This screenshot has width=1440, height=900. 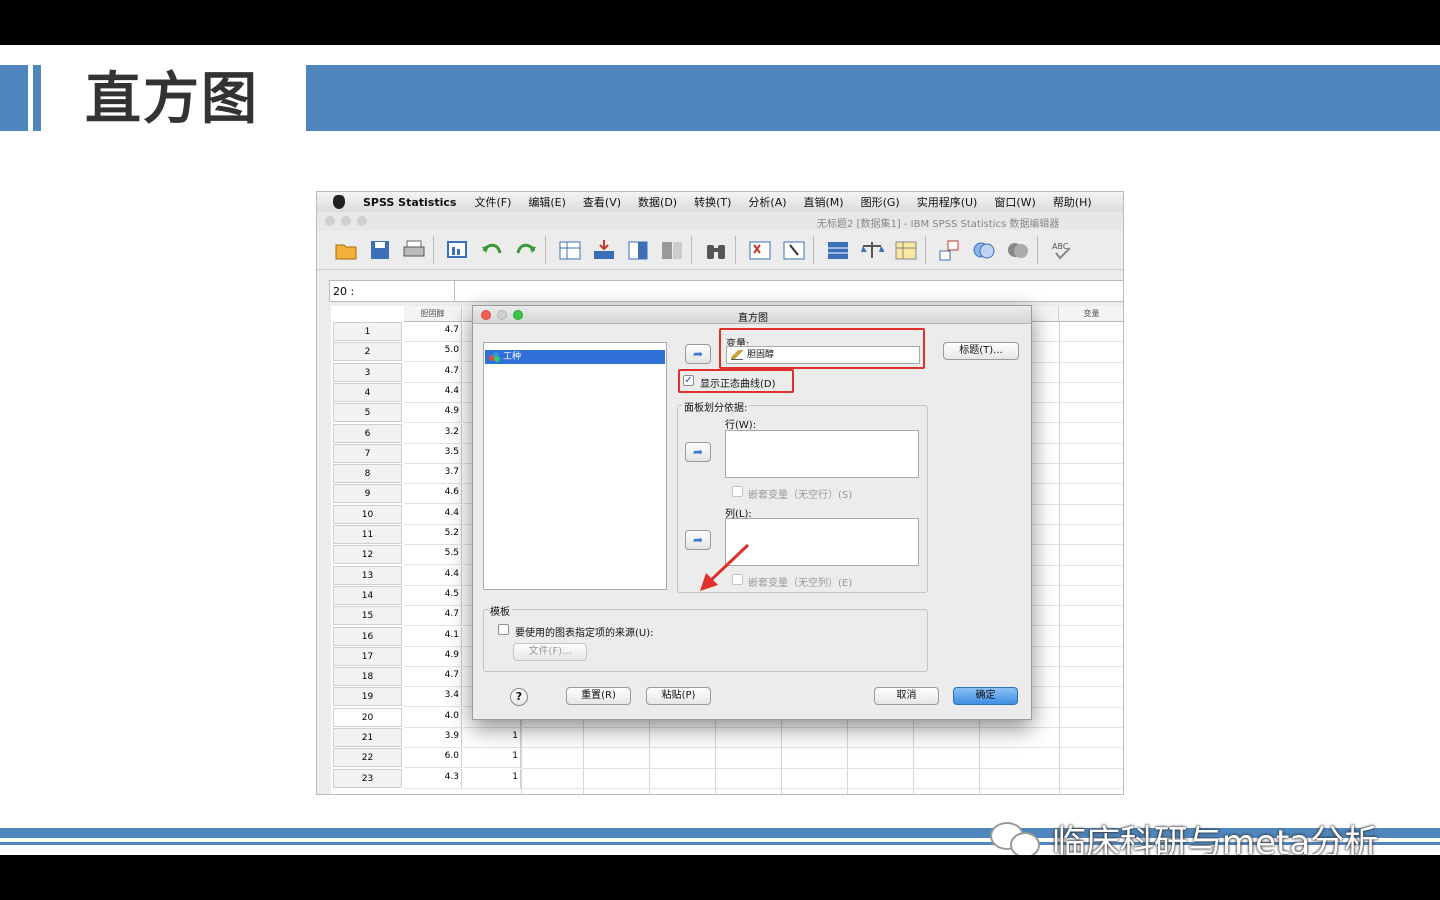 What do you see at coordinates (712, 202) in the screenshot?
I see `menu-transform: 转换(T)` at bounding box center [712, 202].